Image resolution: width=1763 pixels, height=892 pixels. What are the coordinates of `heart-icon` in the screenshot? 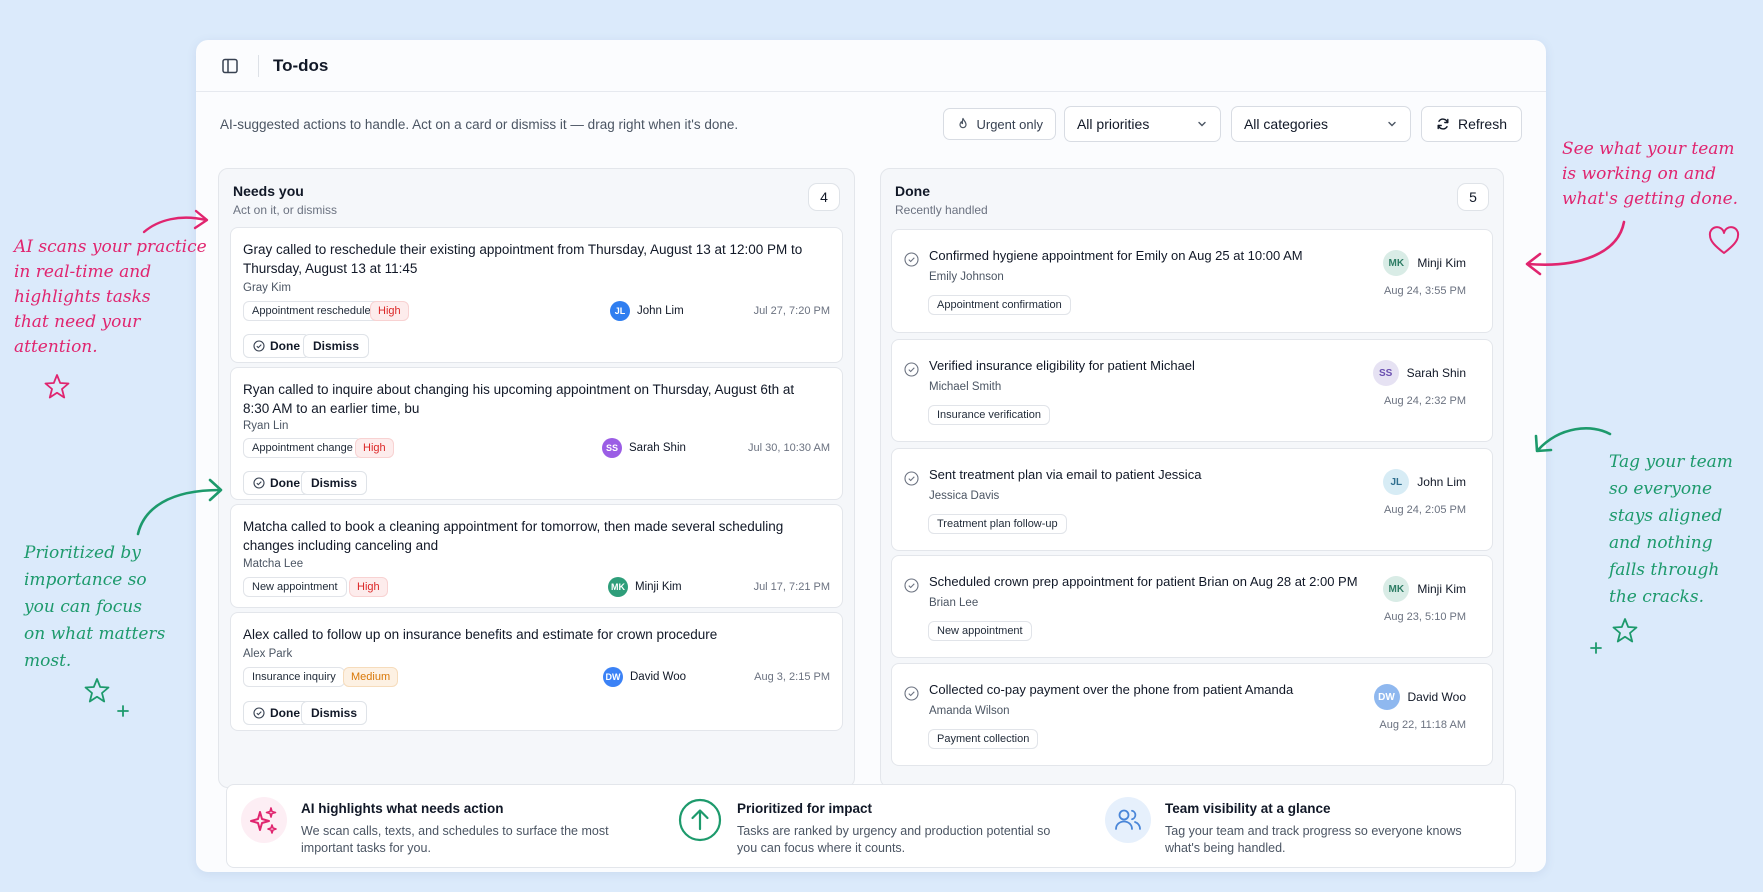 It's located at (1724, 240).